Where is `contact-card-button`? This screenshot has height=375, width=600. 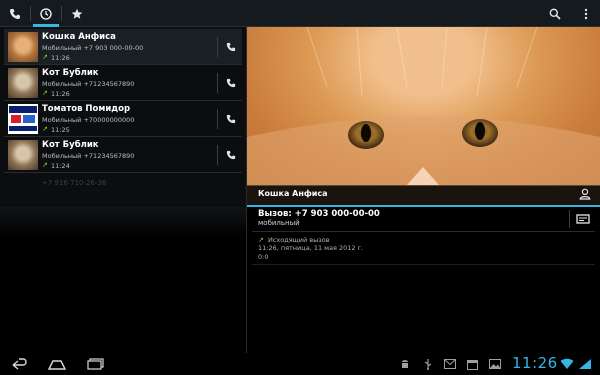
contact-card-button is located at coordinates (585, 194).